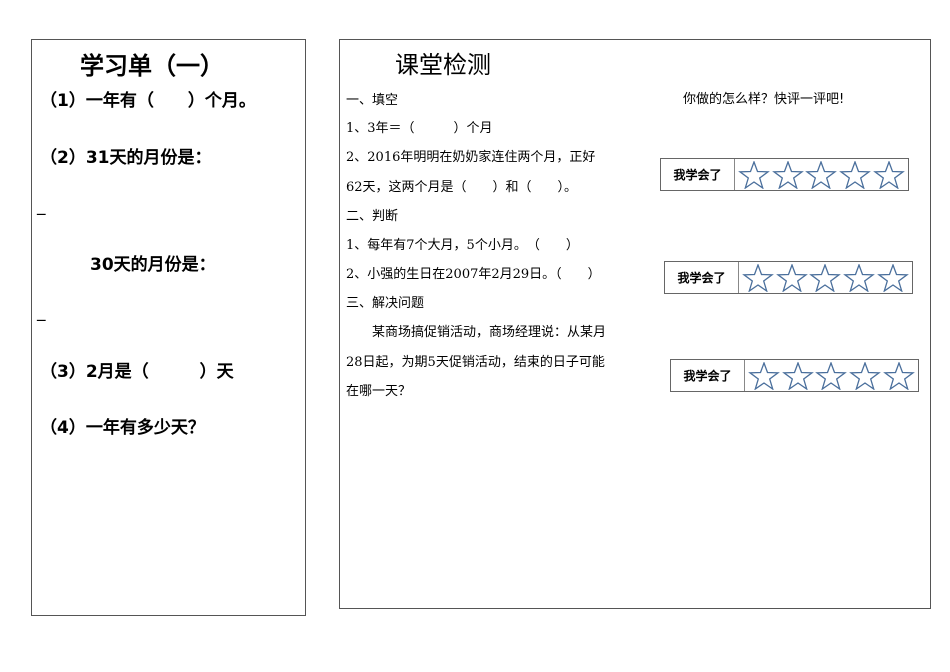  What do you see at coordinates (153, 265) in the screenshot?
I see `question-2b: 30天的月份是：` at bounding box center [153, 265].